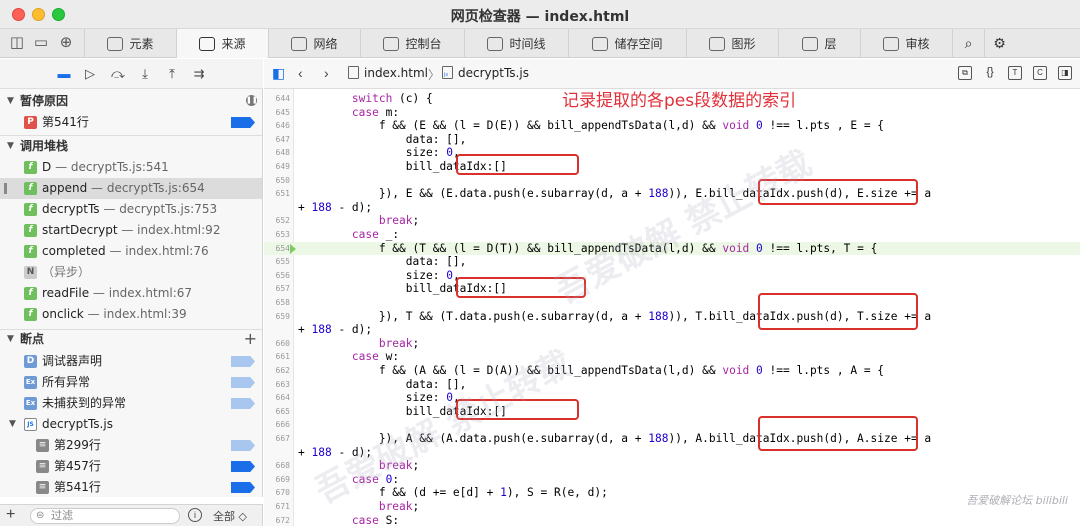  I want to click on call-stack-frame: f append — decryptTs.js:654, so click(131, 188).